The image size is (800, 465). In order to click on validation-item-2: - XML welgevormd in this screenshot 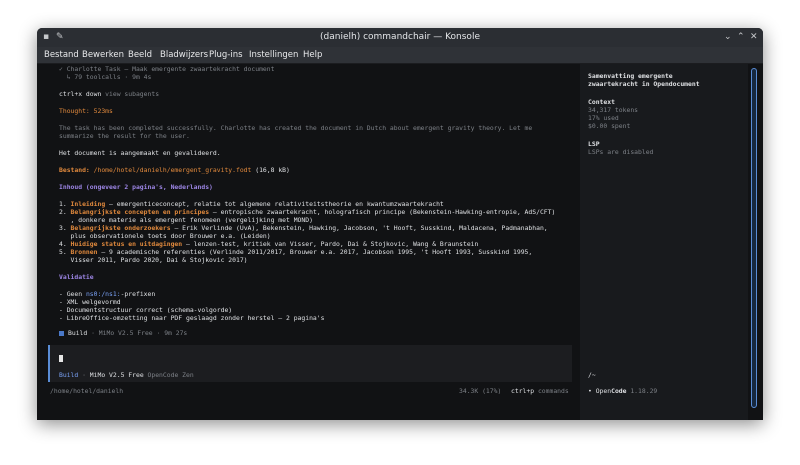, I will do `click(90, 302)`.